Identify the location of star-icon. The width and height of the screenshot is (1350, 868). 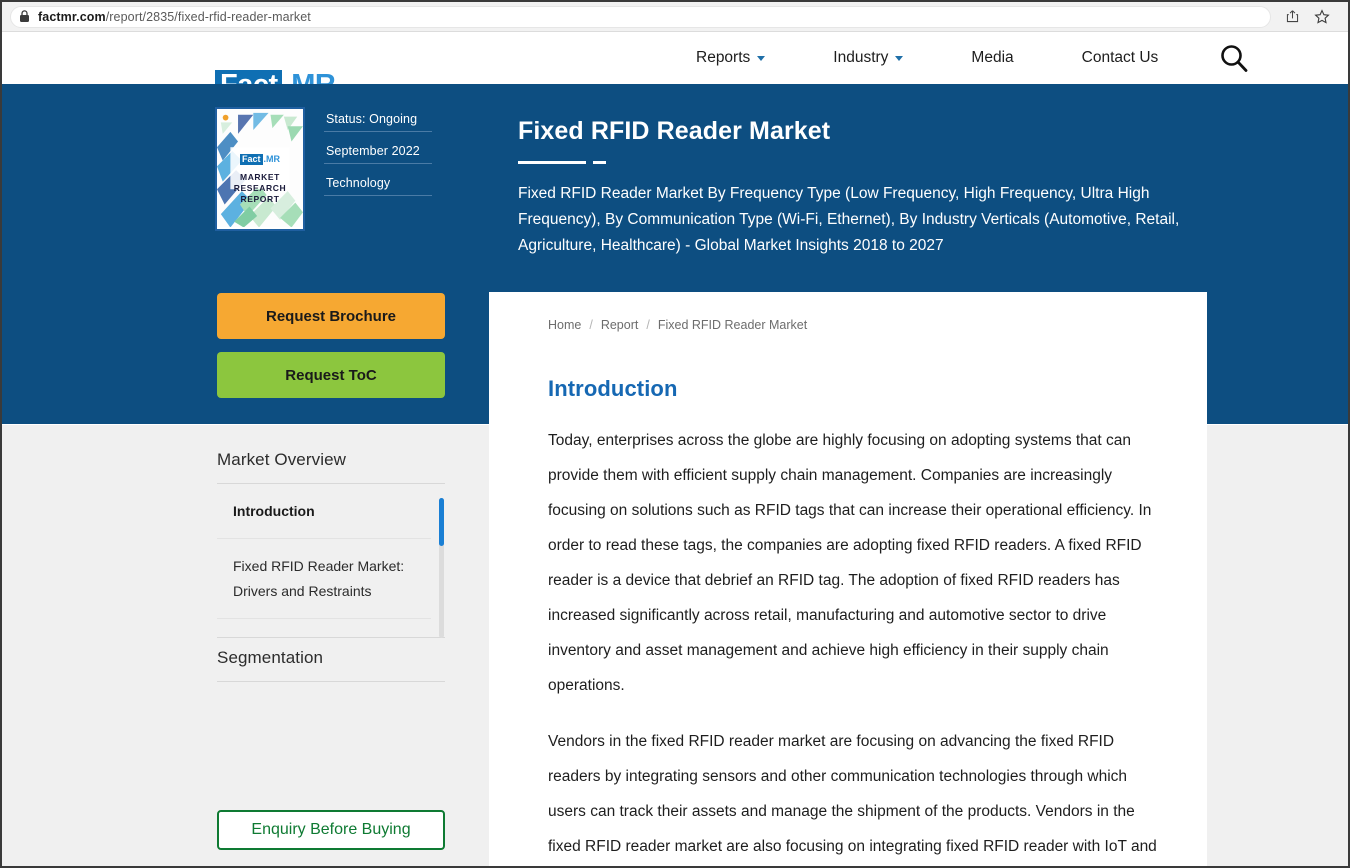
(1322, 16).